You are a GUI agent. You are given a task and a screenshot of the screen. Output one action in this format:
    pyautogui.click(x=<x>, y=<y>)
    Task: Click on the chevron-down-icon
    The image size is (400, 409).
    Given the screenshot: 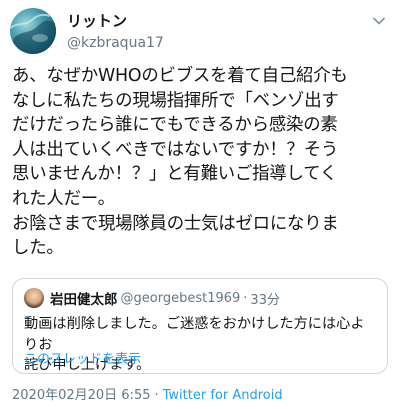 What is the action you would take?
    pyautogui.click(x=379, y=21)
    